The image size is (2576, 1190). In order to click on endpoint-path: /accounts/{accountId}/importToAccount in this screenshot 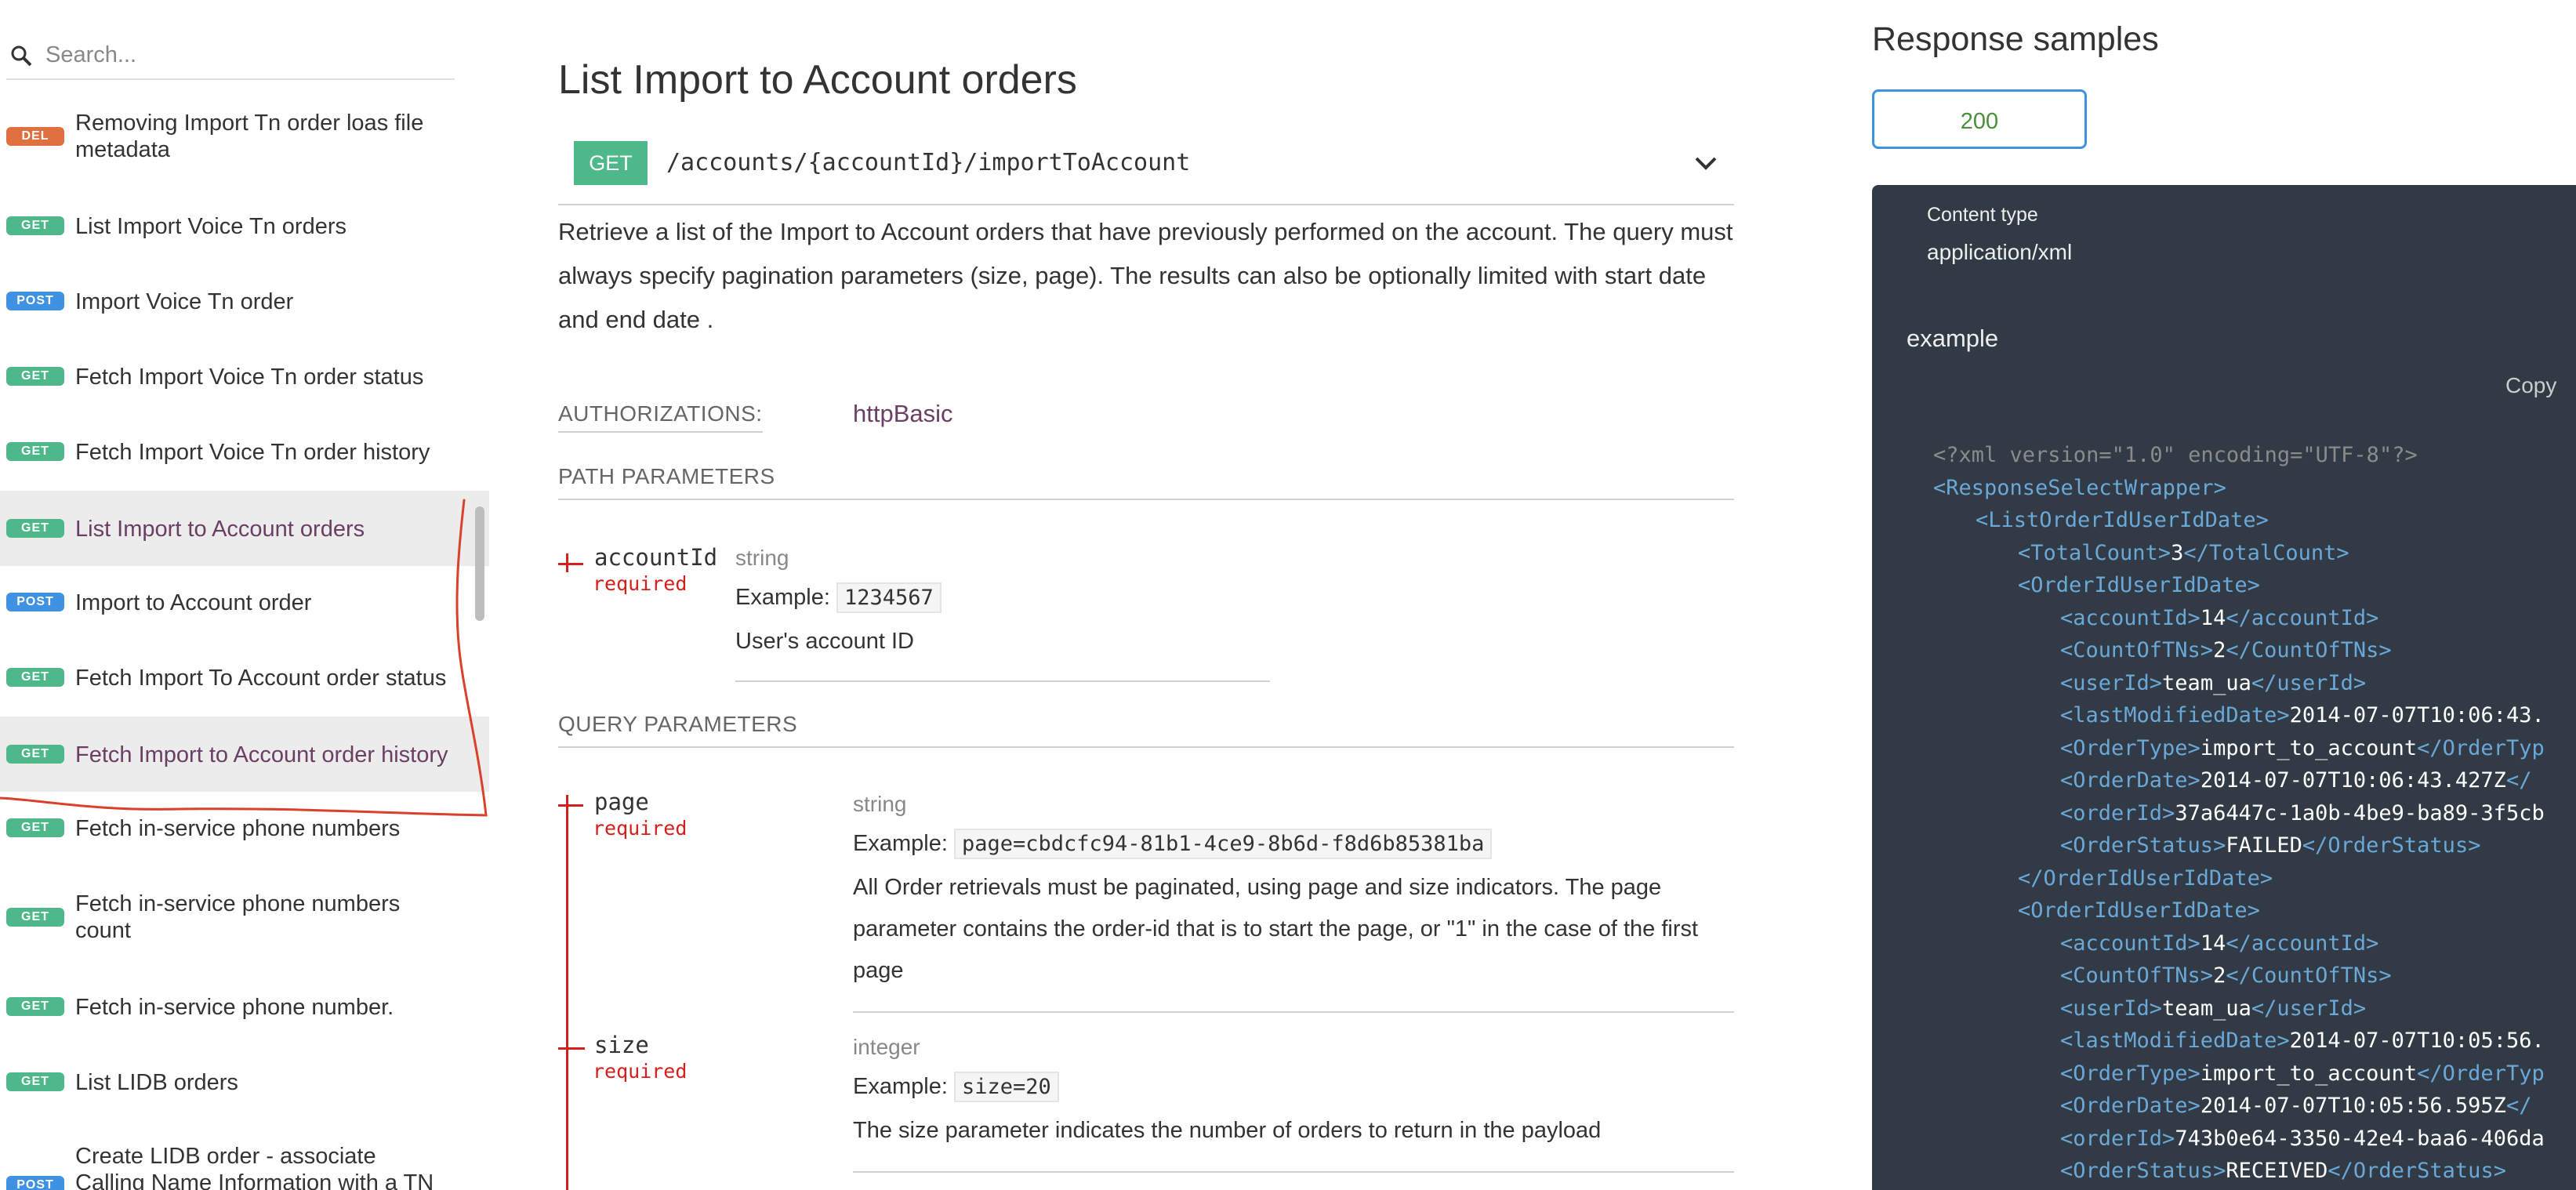, I will do `click(928, 162)`.